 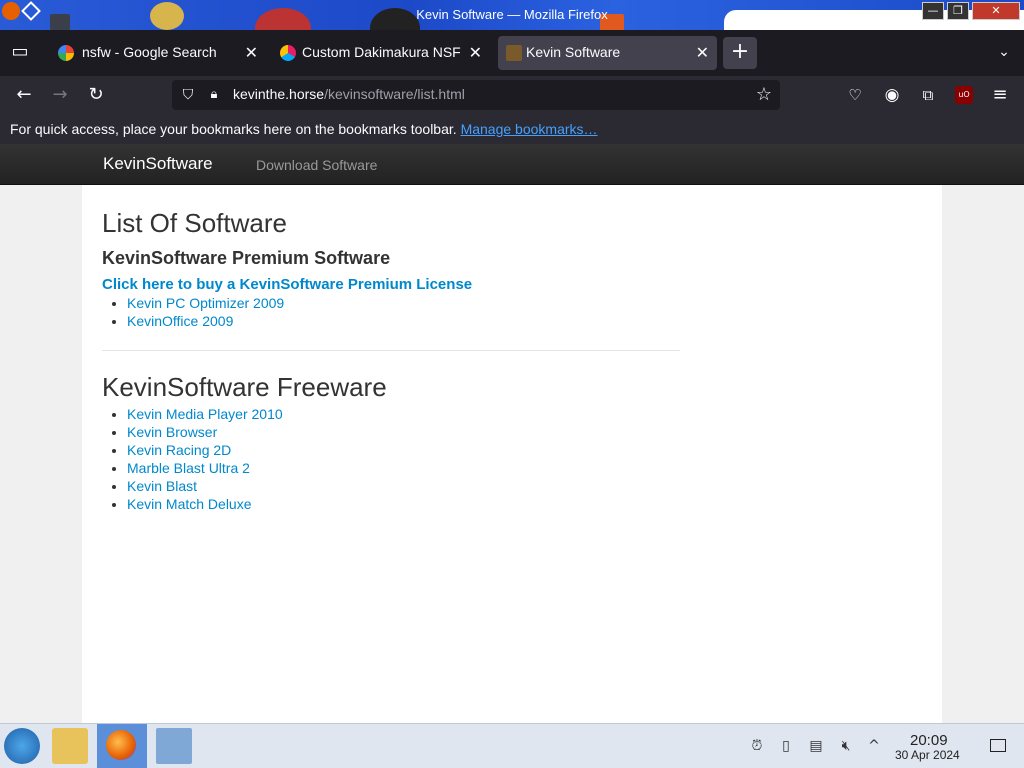 What do you see at coordinates (1004, 52) in the screenshot?
I see `list-all-tabs-icon: ⌄` at bounding box center [1004, 52].